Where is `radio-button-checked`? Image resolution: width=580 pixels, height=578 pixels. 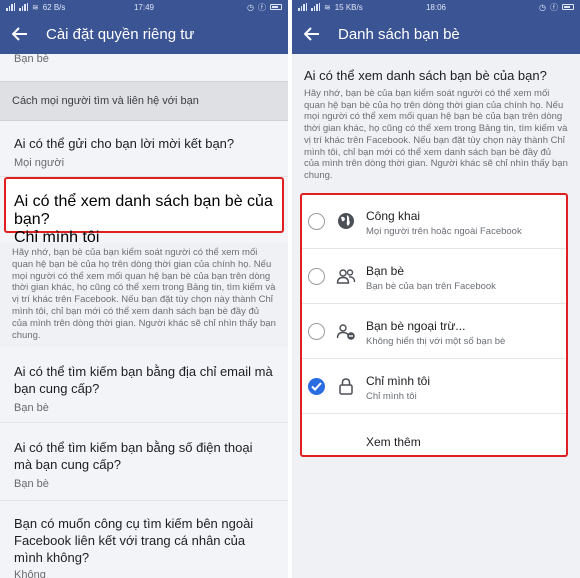 radio-button-checked is located at coordinates (316, 386).